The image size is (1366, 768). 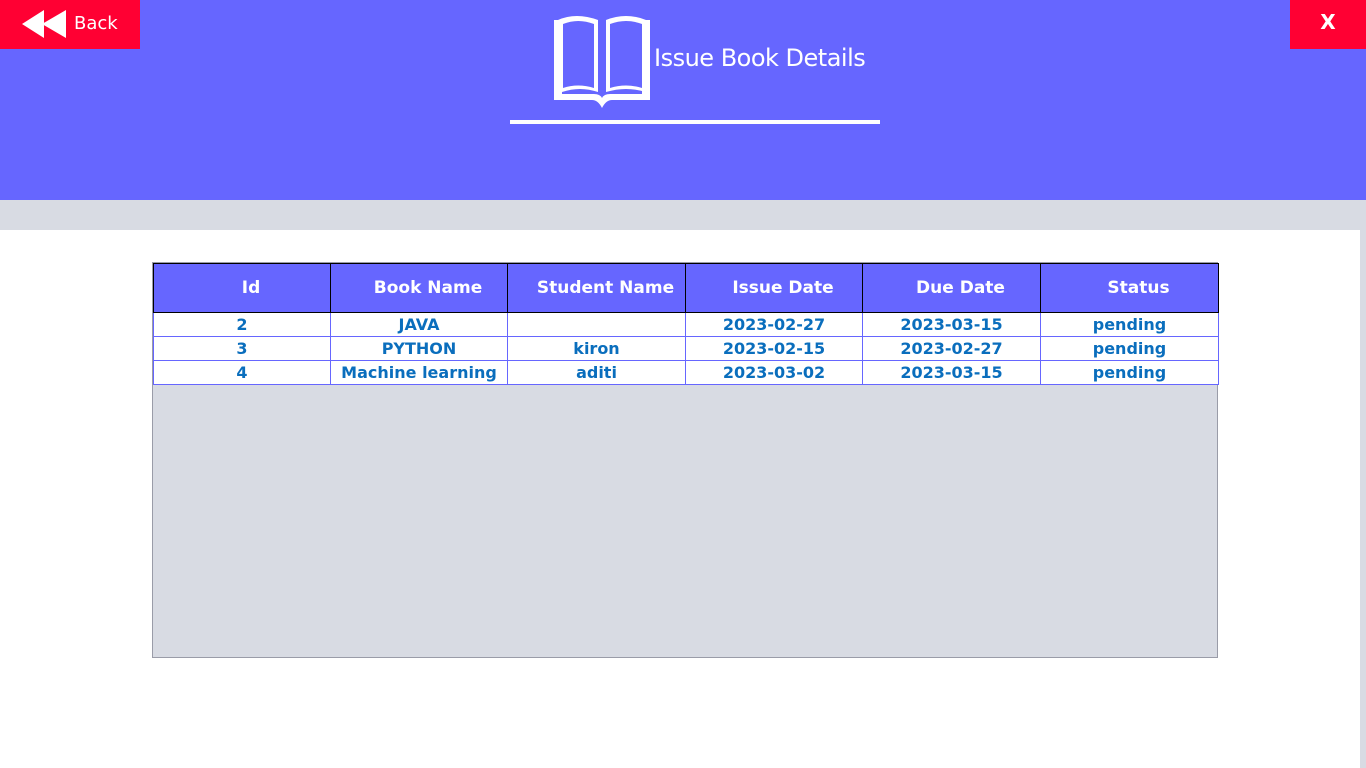 I want to click on cell-issue-date: 2023-02-27, so click(x=774, y=324).